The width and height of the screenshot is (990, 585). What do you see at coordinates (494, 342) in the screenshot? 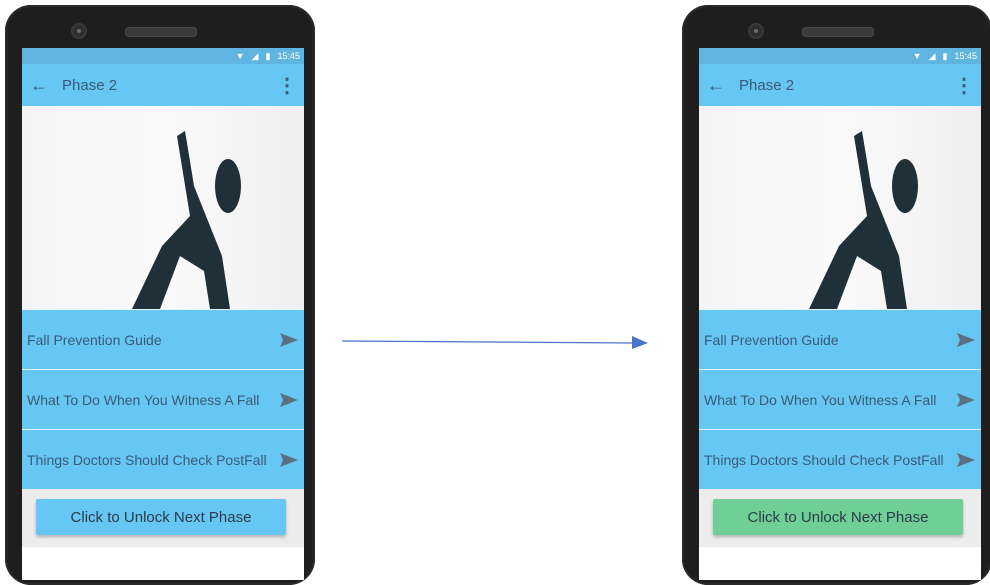
I see `right-arrow-icon` at bounding box center [494, 342].